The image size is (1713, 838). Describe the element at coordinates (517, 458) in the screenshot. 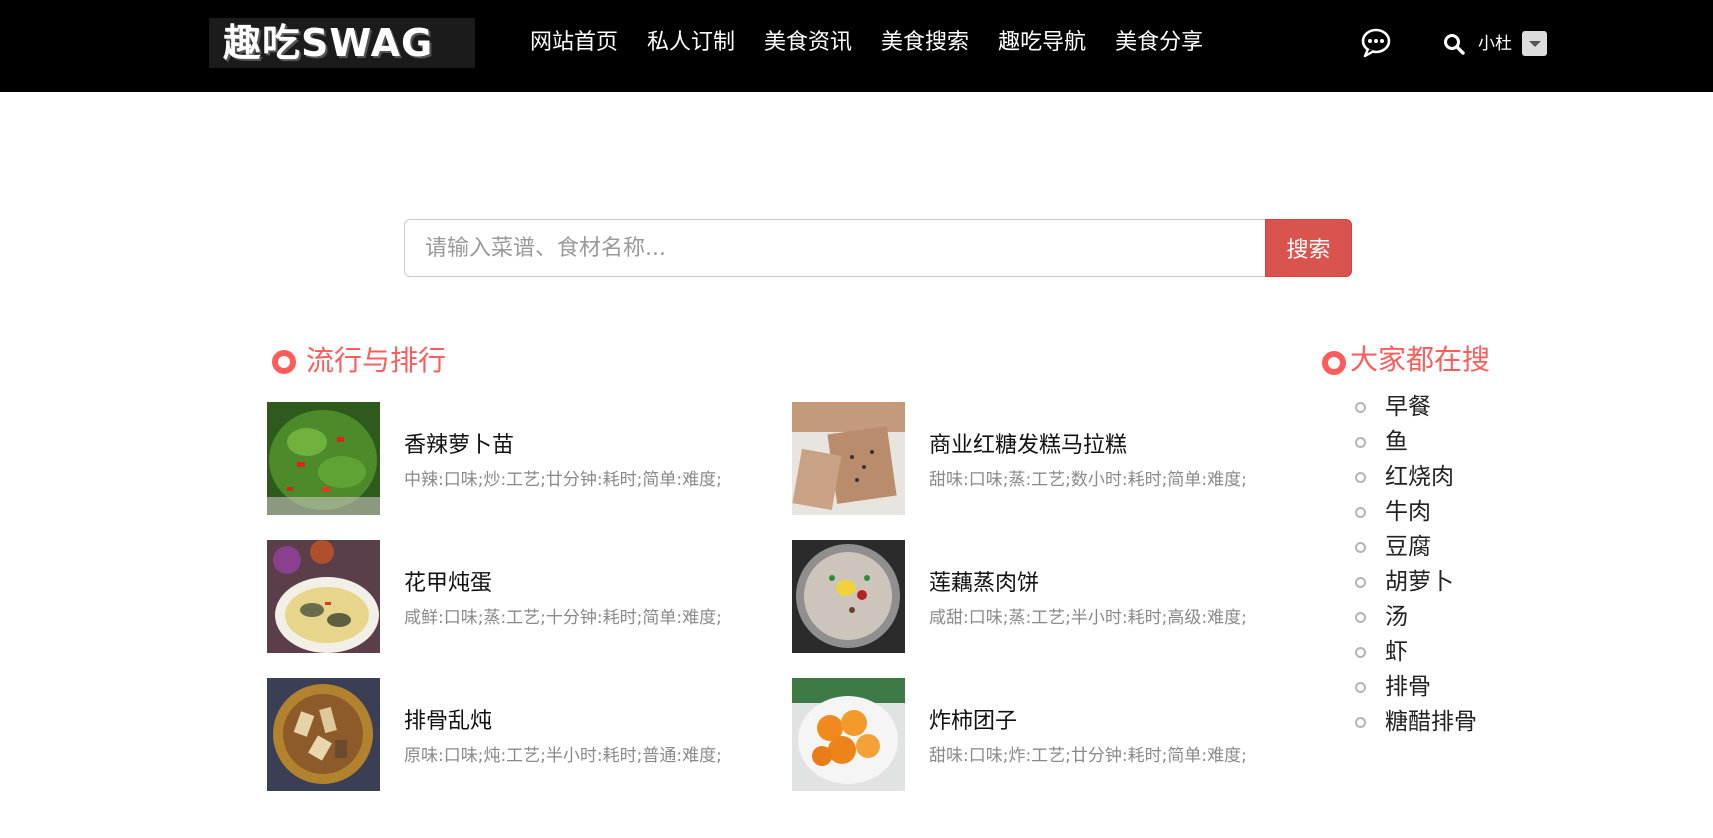

I see `recipe-card: 香辣萝卜苗 中辣:口味;炒:工艺;廿分钟:耗时;简单:难度;` at that location.